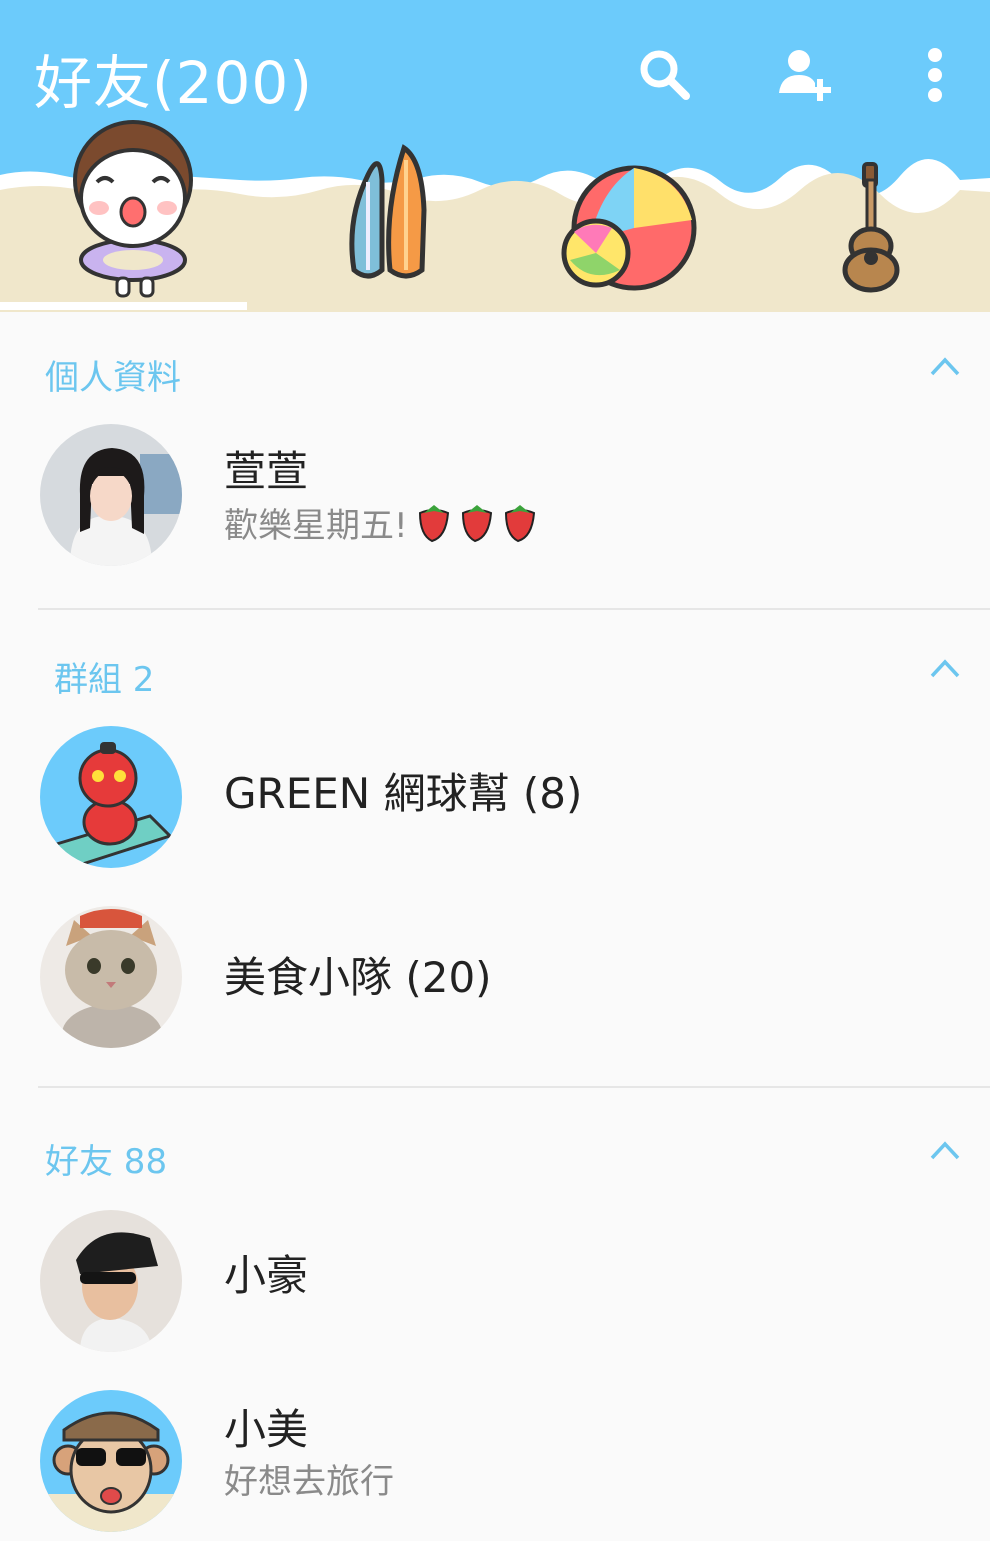 The width and height of the screenshot is (990, 1541). What do you see at coordinates (123, 306) in the screenshot?
I see `tab-indicator` at bounding box center [123, 306].